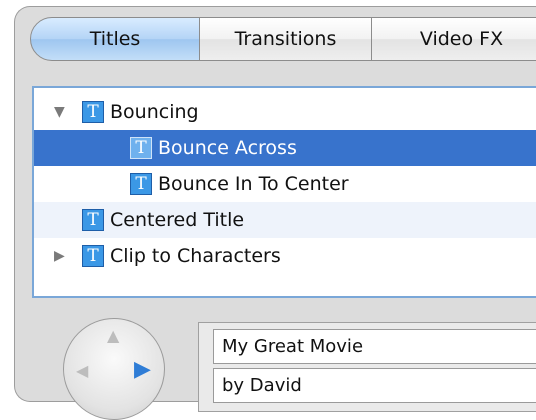 This screenshot has width=536, height=420. Describe the element at coordinates (285, 220) in the screenshot. I see `list-item-centered-title: T Centered Title` at that location.